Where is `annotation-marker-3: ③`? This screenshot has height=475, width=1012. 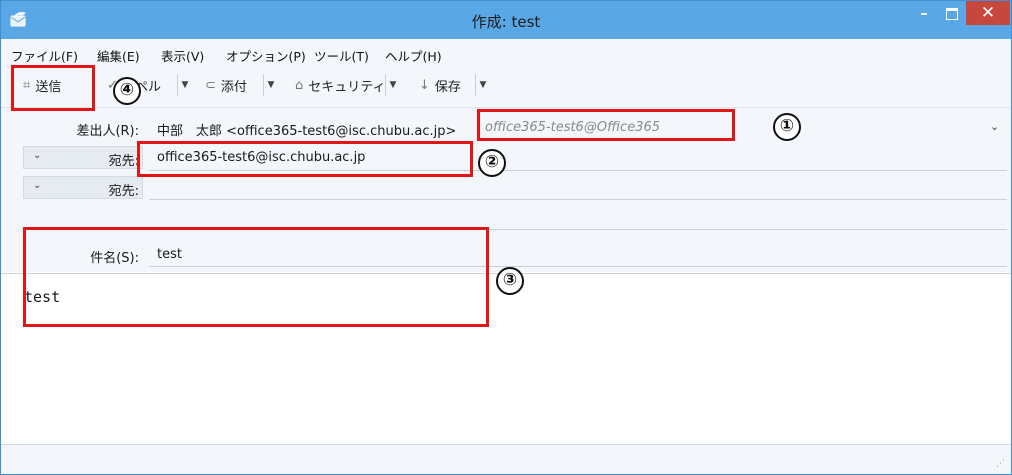 annotation-marker-3: ③ is located at coordinates (510, 281).